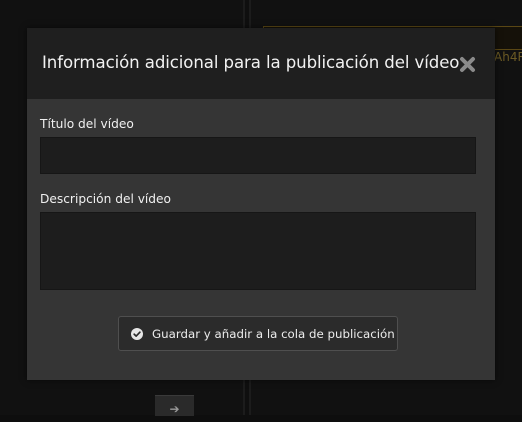 The width and height of the screenshot is (522, 422). I want to click on check-circle-icon, so click(137, 333).